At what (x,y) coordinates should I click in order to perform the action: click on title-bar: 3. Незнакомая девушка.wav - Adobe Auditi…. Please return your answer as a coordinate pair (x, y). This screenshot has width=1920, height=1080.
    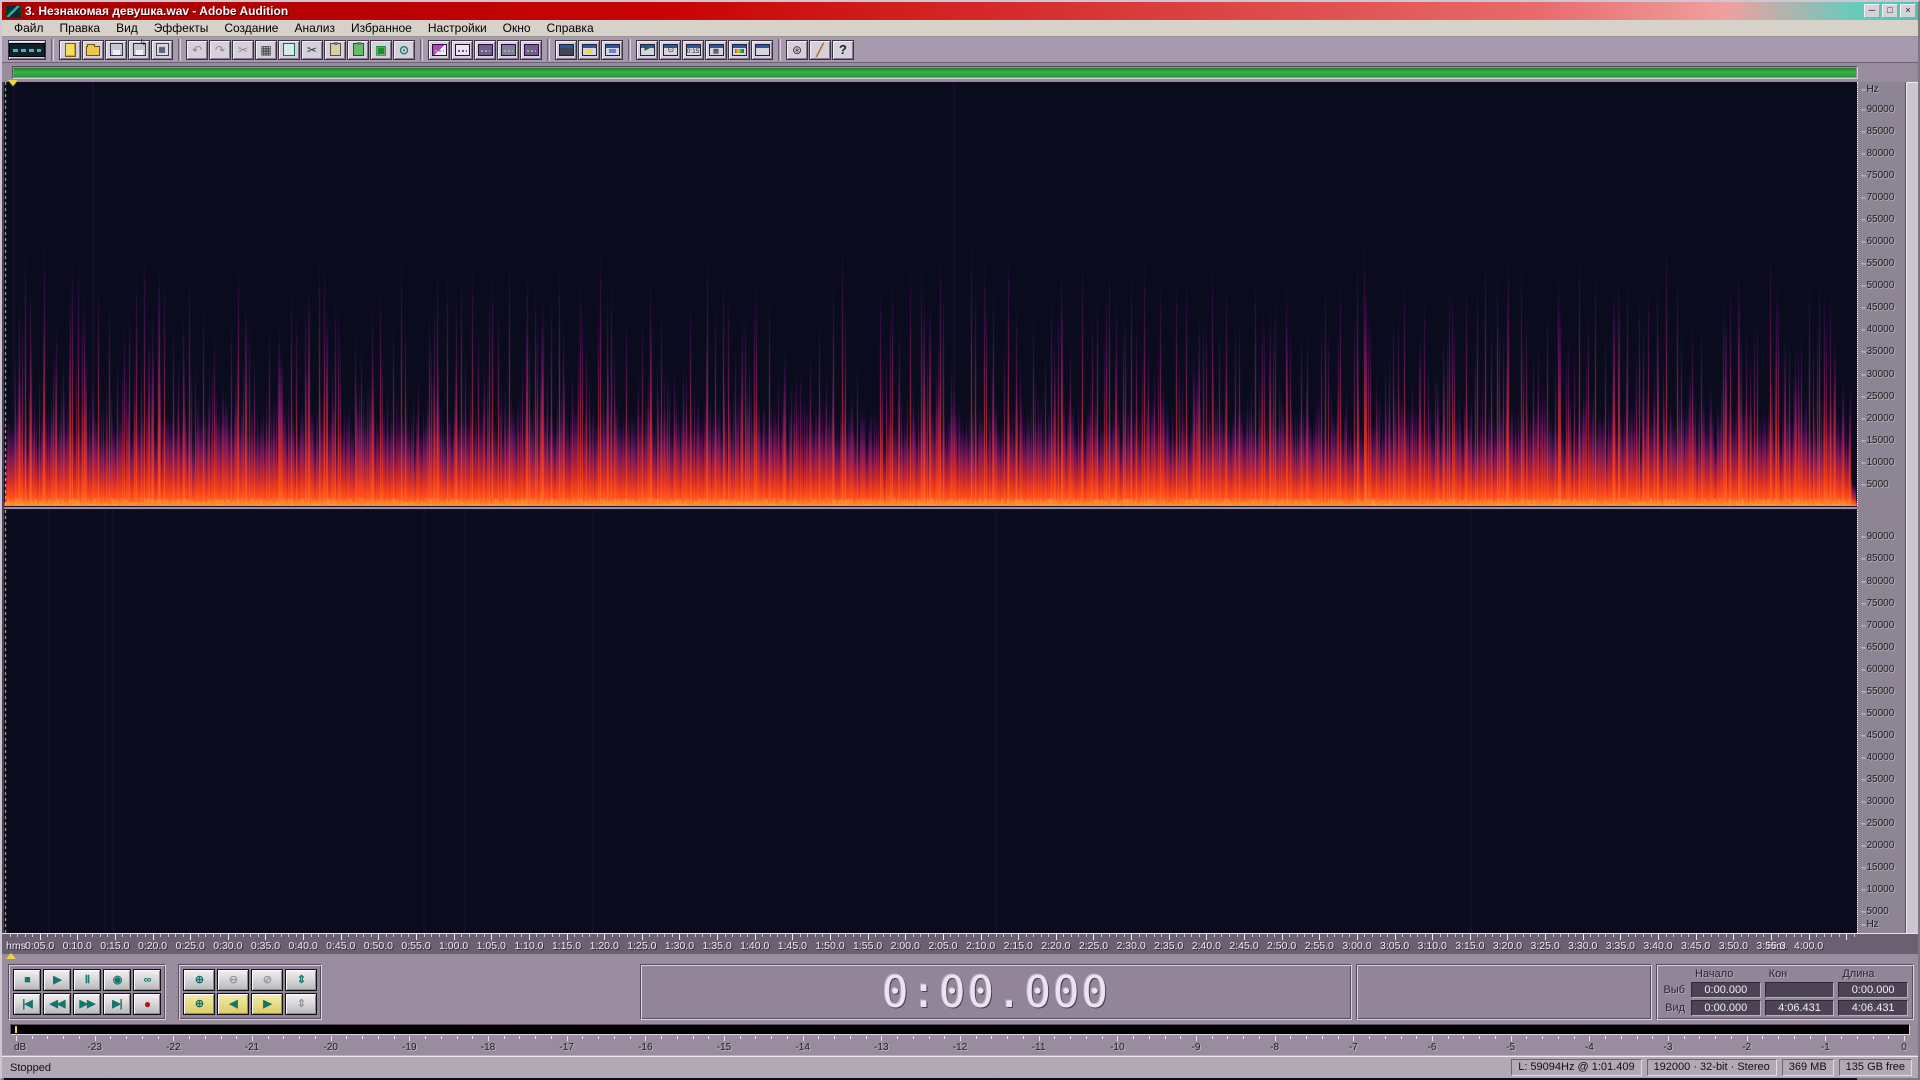
    Looking at the image, I should click on (960, 11).